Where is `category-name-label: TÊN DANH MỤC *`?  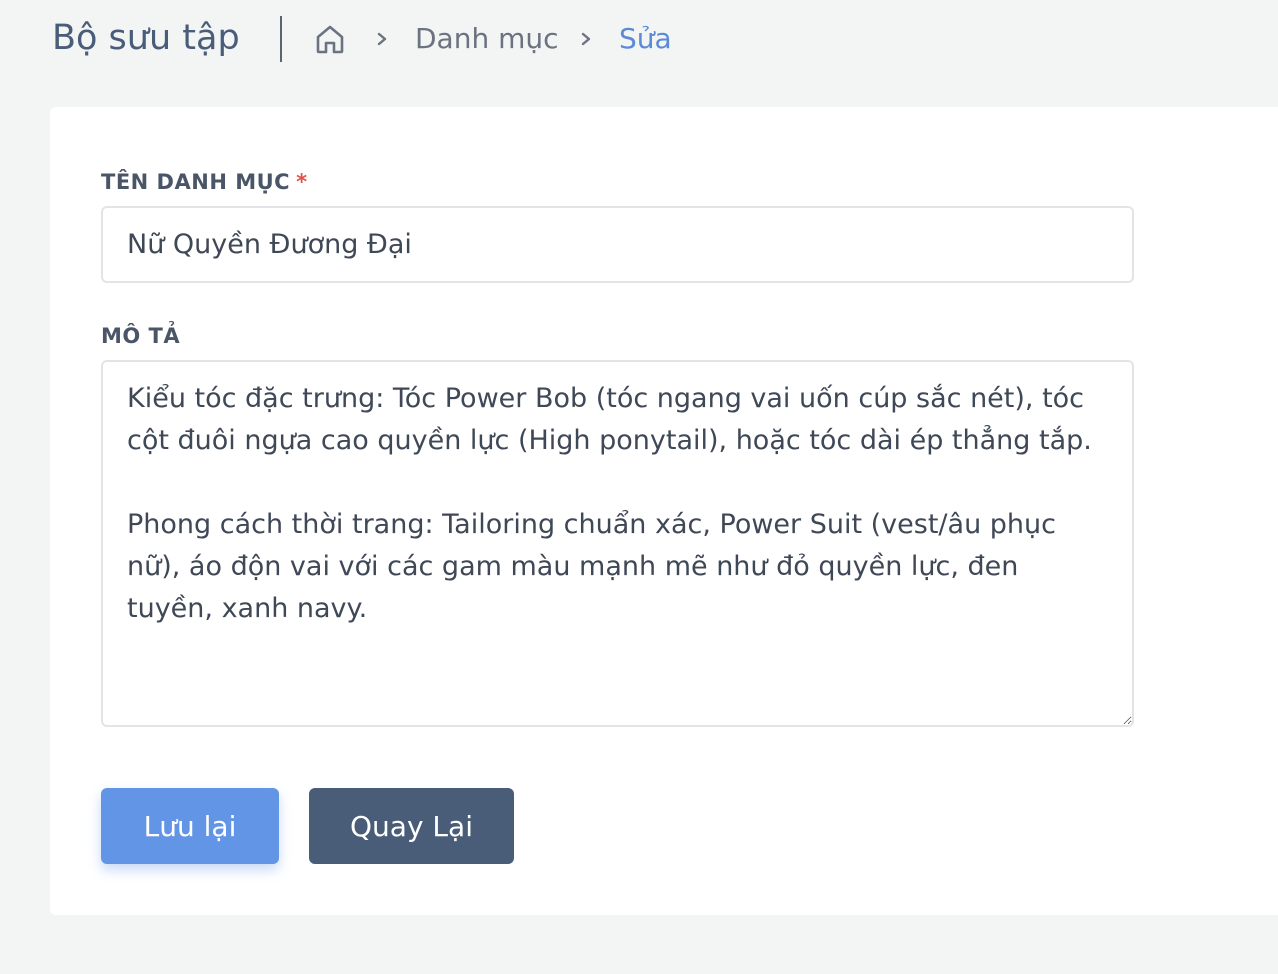 category-name-label: TÊN DANH MỤC * is located at coordinates (204, 182).